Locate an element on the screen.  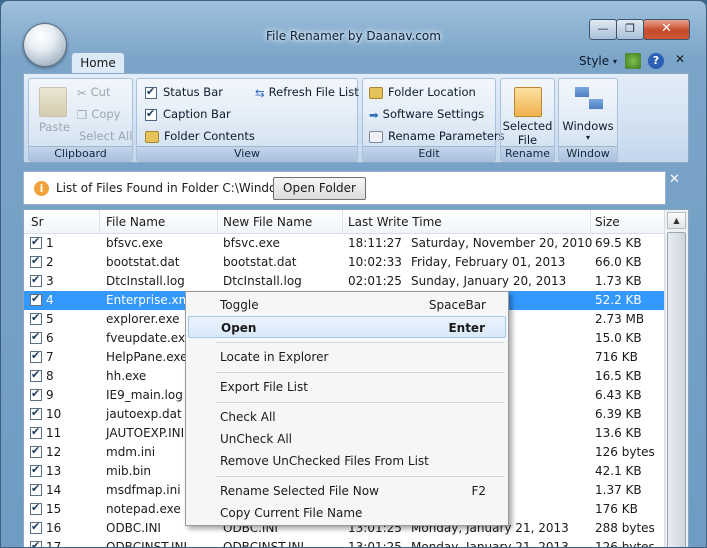
column-header-size: Size is located at coordinates (607, 222).